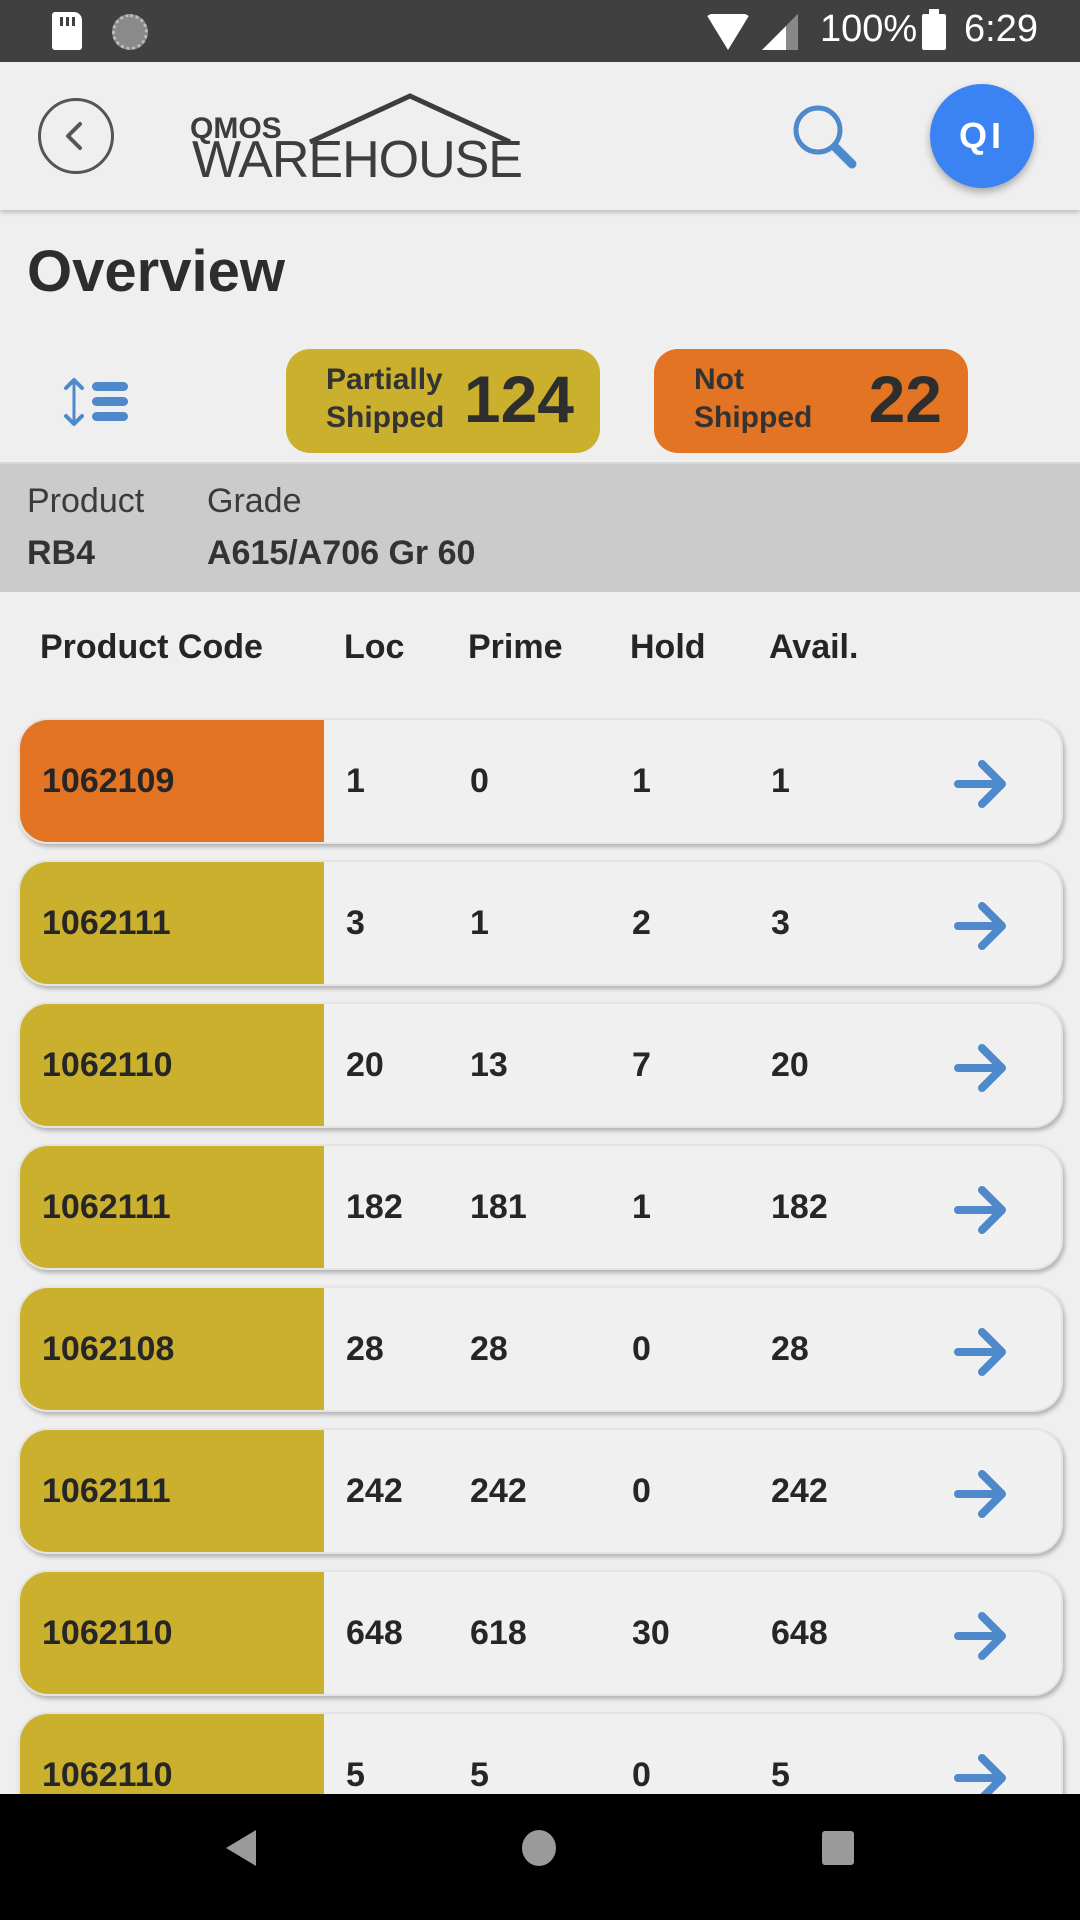 The width and height of the screenshot is (1080, 1920). I want to click on grade-label: Grade, so click(254, 501).